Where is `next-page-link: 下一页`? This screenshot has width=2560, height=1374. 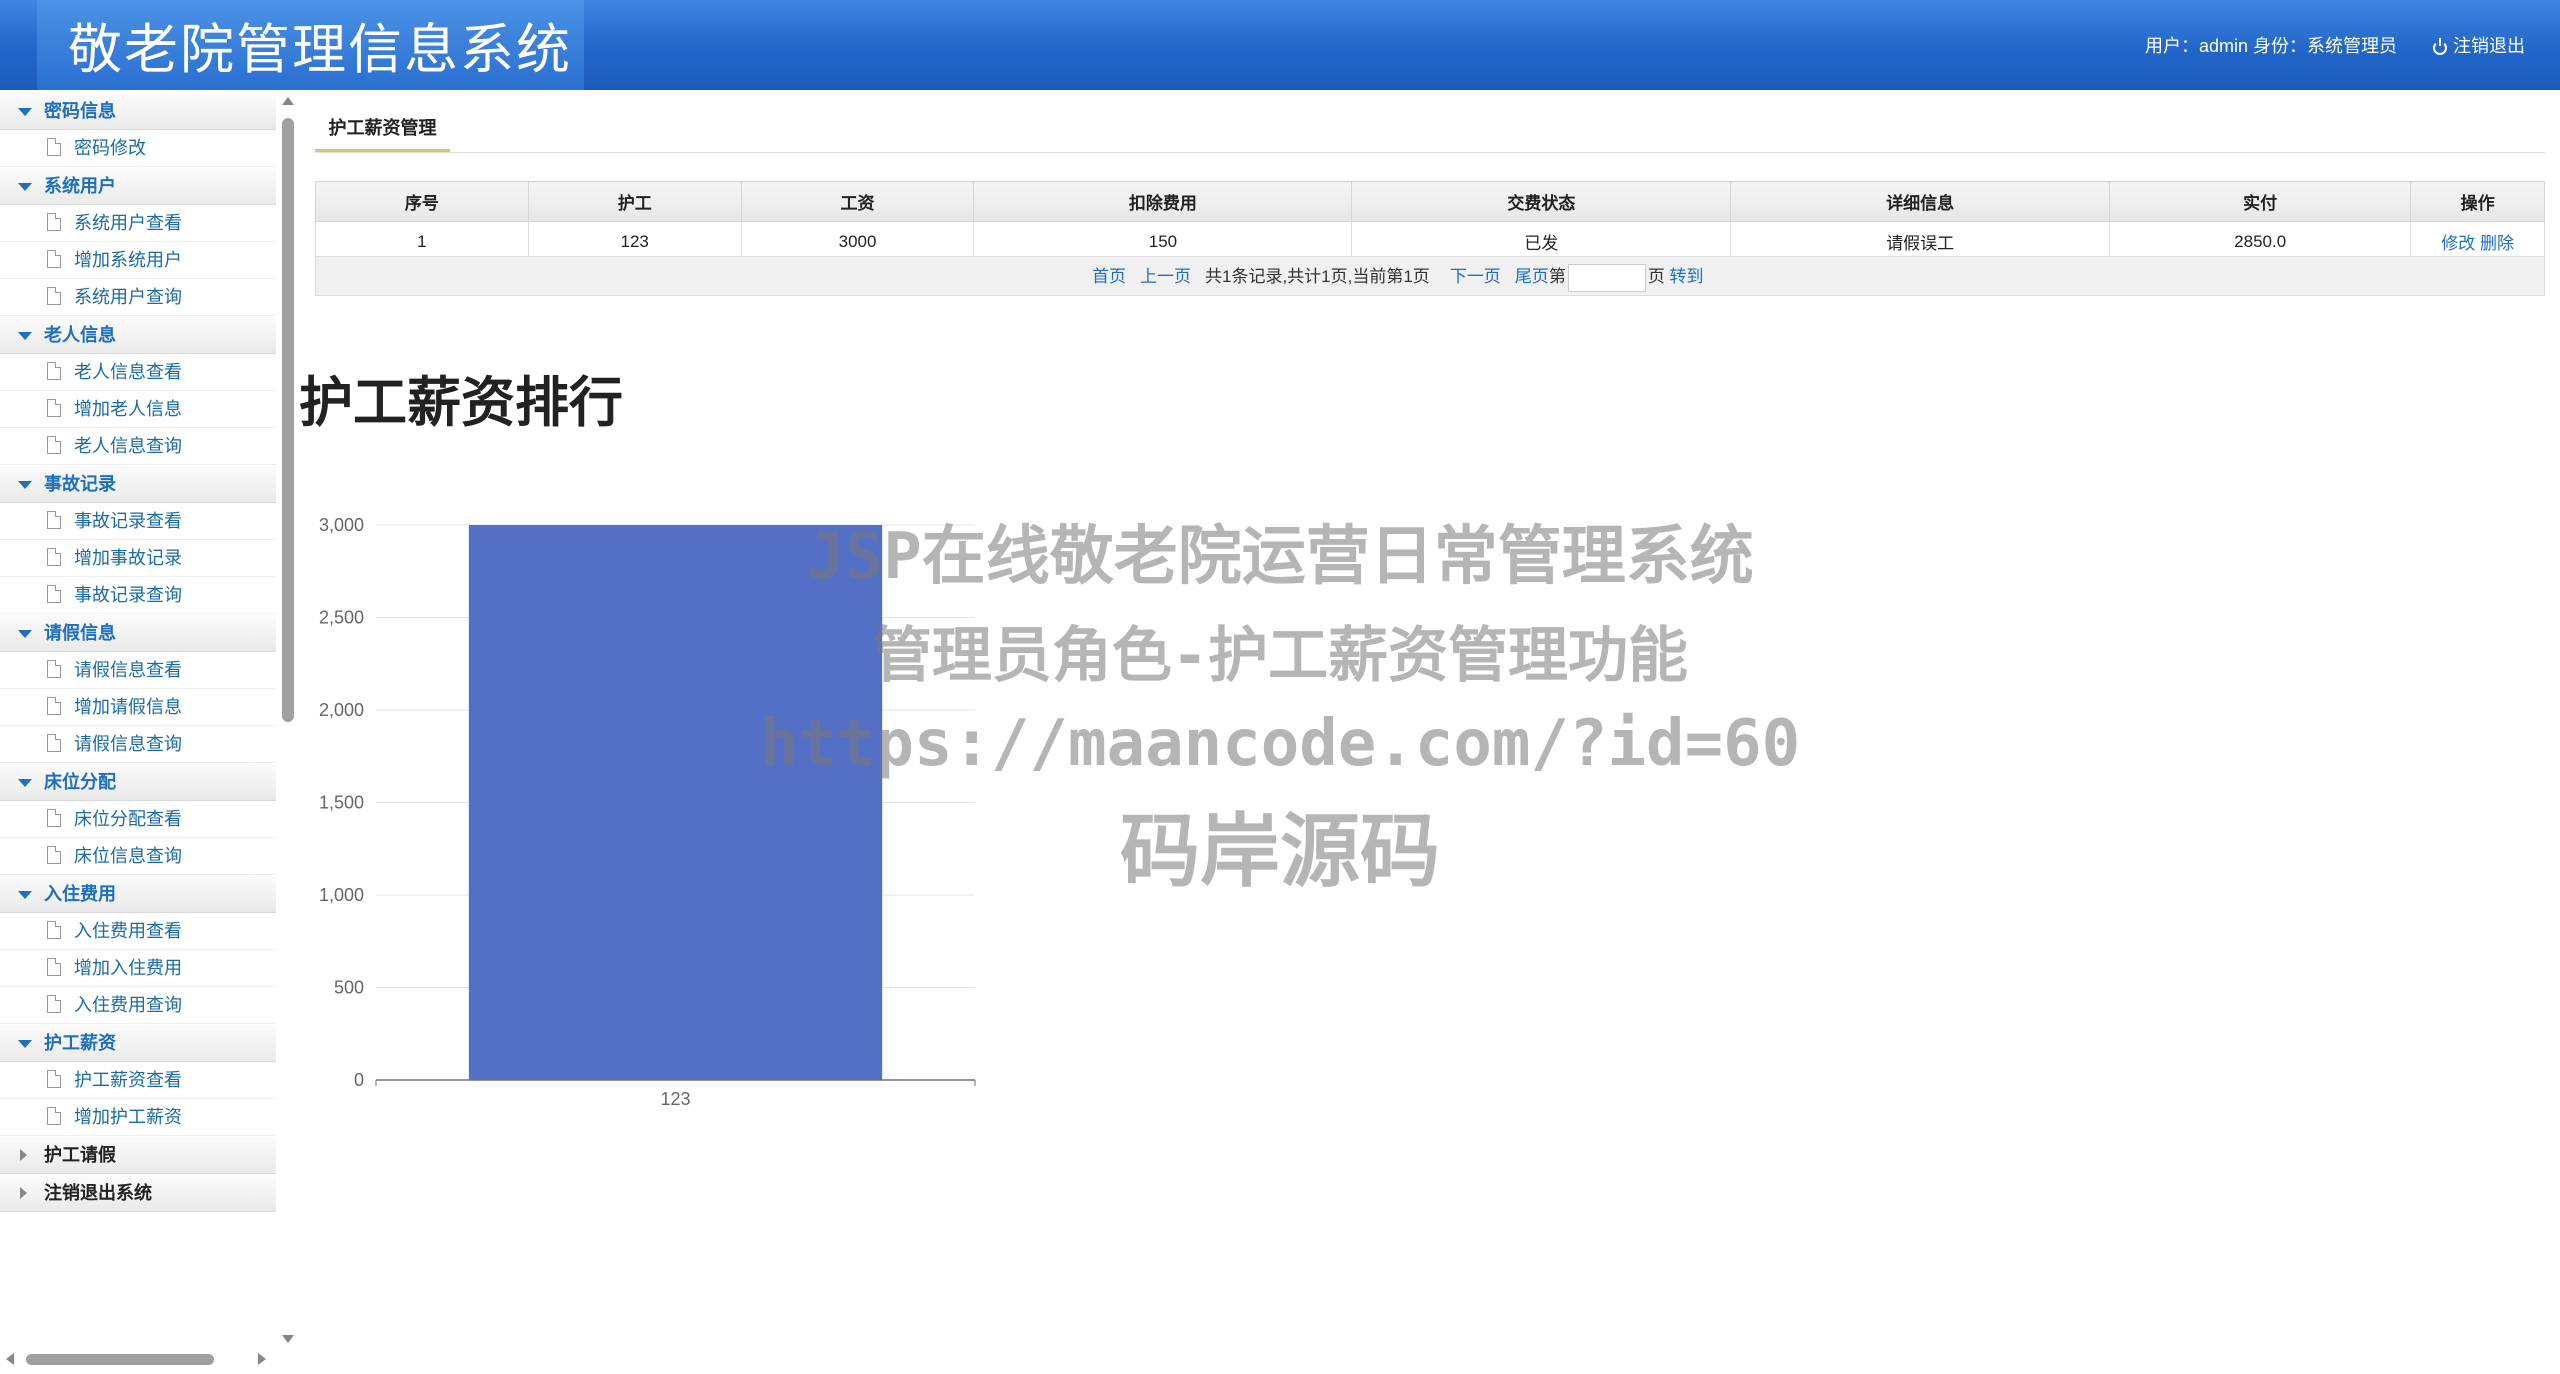 next-page-link: 下一页 is located at coordinates (1475, 276).